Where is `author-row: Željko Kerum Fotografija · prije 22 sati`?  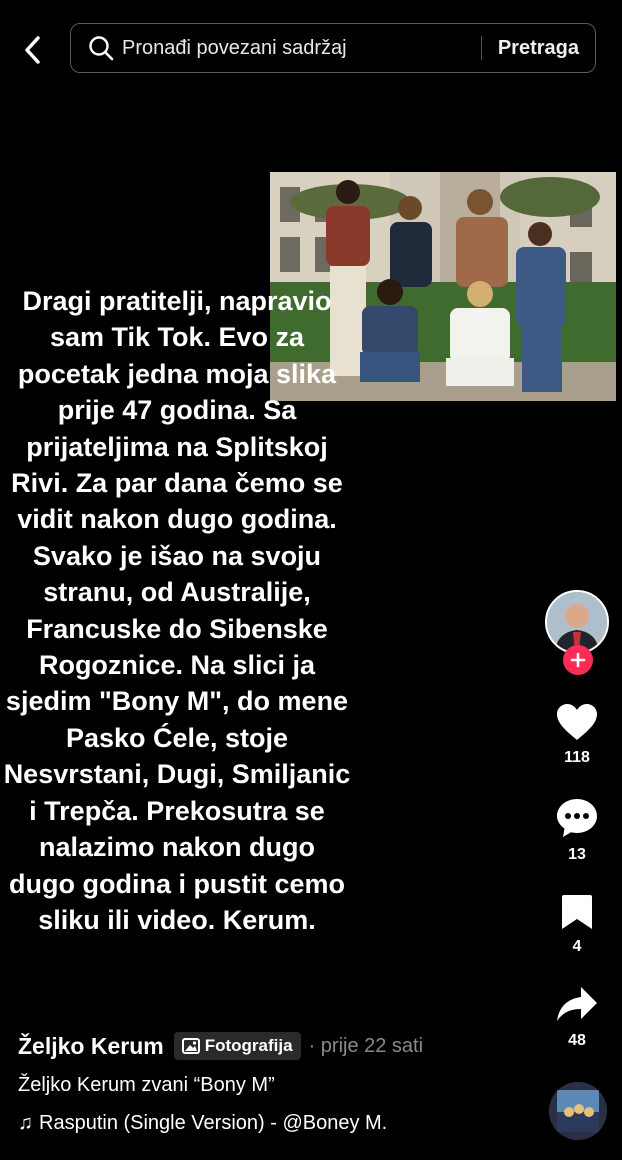 author-row: Željko Kerum Fotografija · prije 22 sati is located at coordinates (220, 1046).